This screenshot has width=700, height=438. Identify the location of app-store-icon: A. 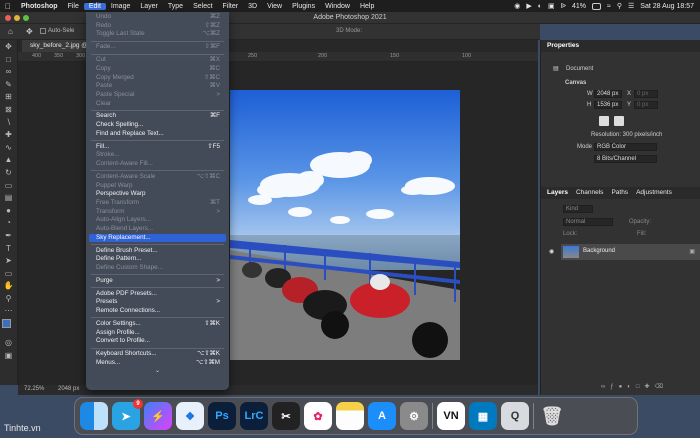
(382, 416).